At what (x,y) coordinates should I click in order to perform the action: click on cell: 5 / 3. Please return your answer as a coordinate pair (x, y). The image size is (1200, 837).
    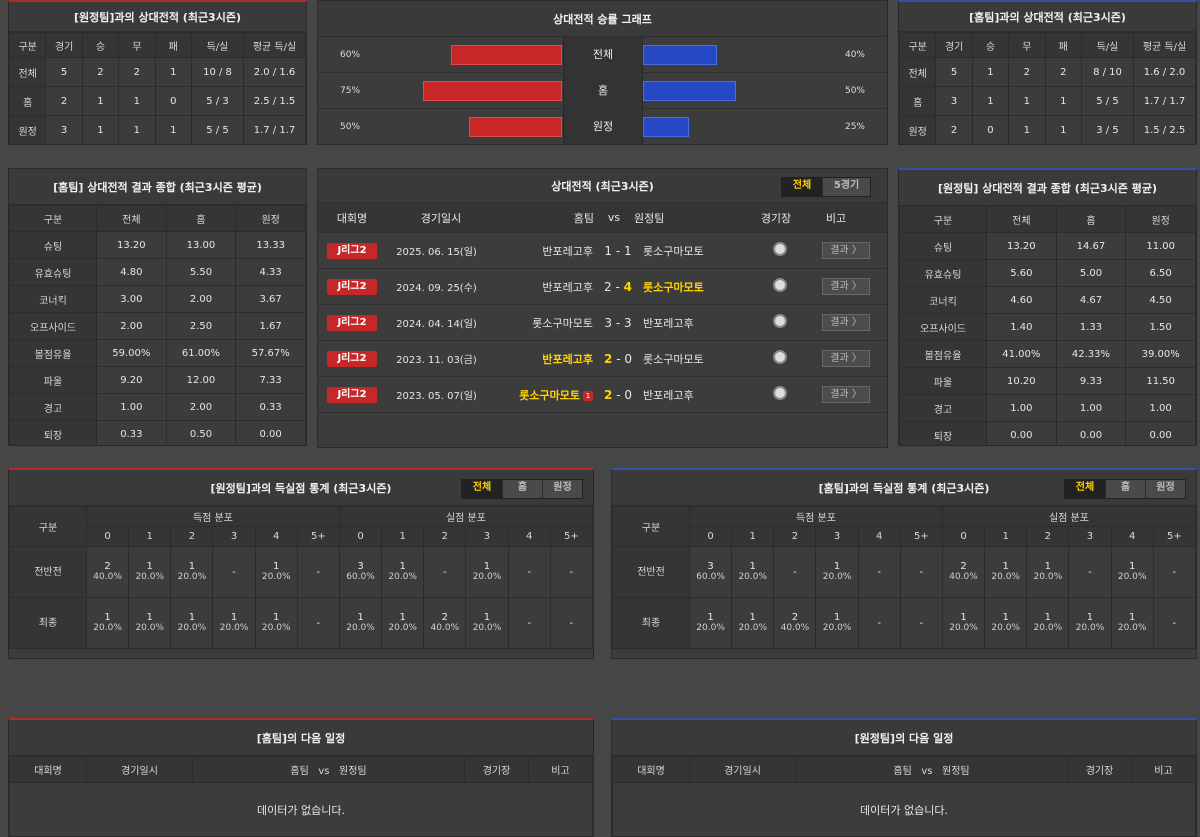
    Looking at the image, I should click on (217, 101).